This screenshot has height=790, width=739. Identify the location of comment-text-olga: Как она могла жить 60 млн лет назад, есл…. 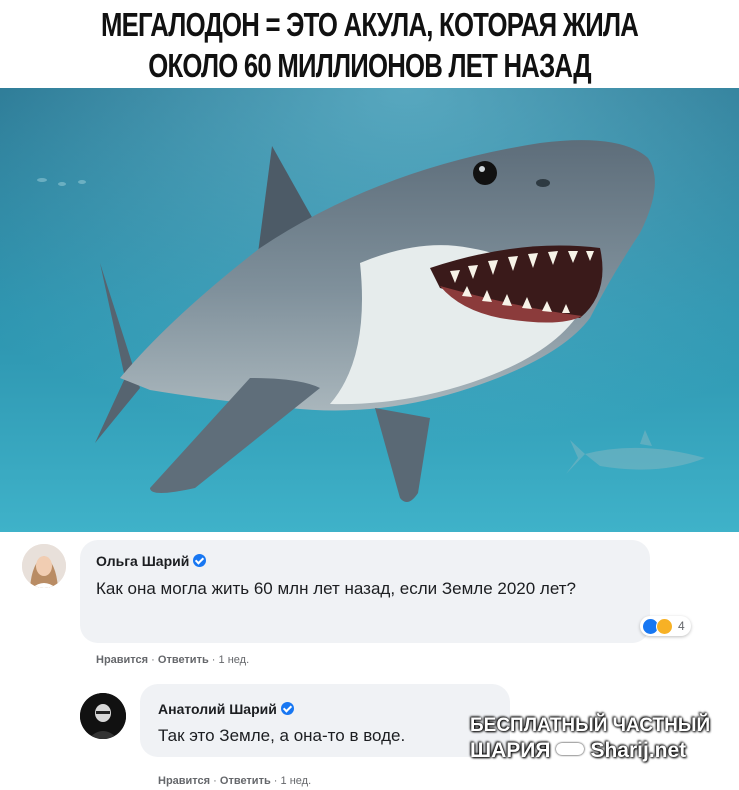
(336, 588).